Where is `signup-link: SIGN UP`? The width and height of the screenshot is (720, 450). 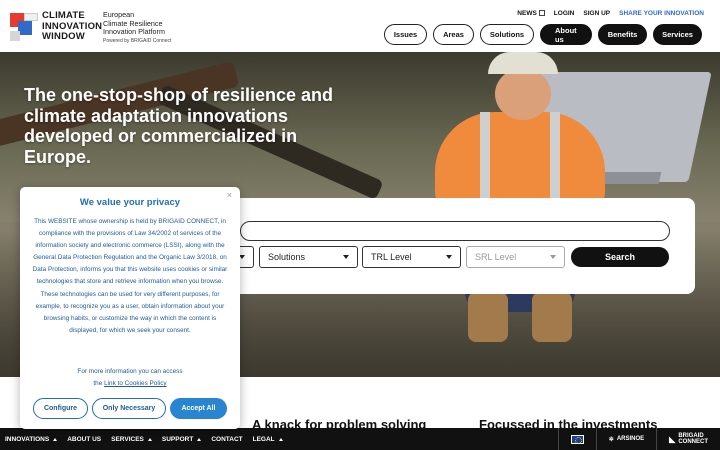 signup-link: SIGN UP is located at coordinates (596, 13).